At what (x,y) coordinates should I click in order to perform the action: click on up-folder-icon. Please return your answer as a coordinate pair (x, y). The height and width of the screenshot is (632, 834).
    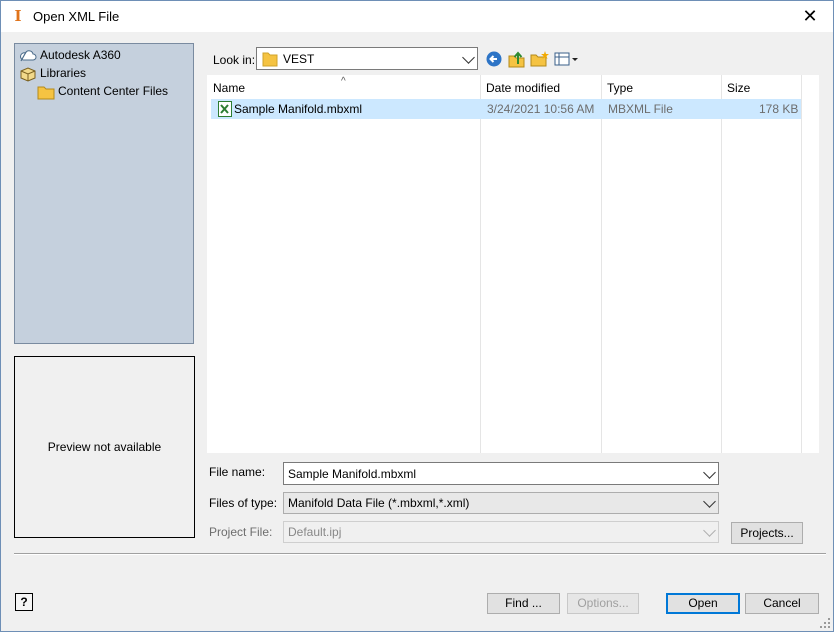
    Looking at the image, I should click on (517, 59).